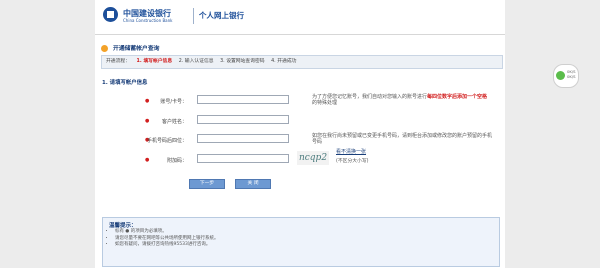 This screenshot has height=268, width=600. Describe the element at coordinates (243, 99) in the screenshot. I see `account-number-input` at that location.